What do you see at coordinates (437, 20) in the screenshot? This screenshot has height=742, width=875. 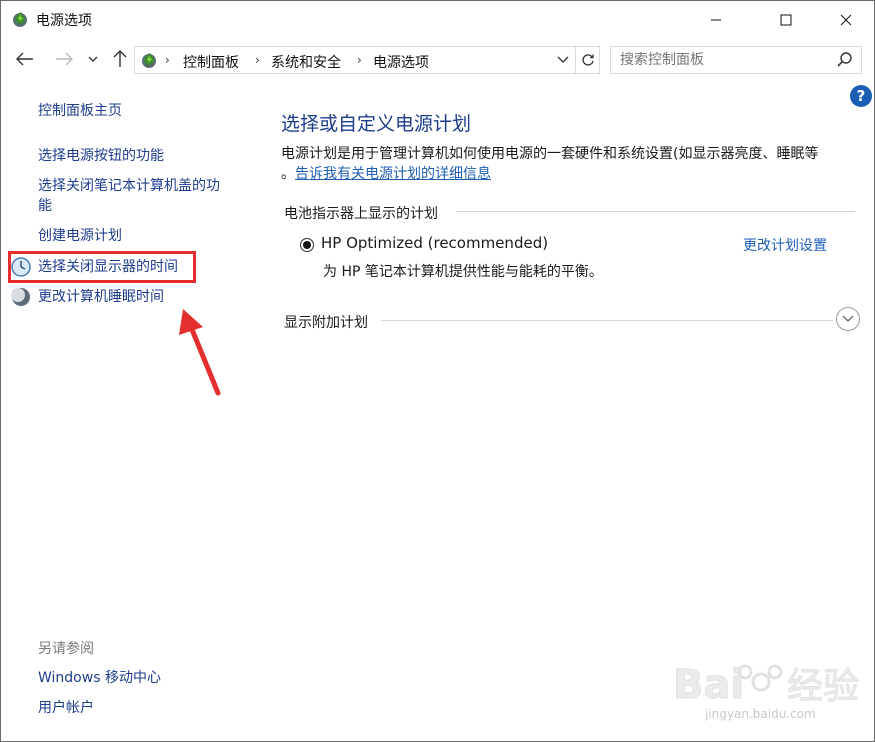 I see `title-bar: 电源选项` at bounding box center [437, 20].